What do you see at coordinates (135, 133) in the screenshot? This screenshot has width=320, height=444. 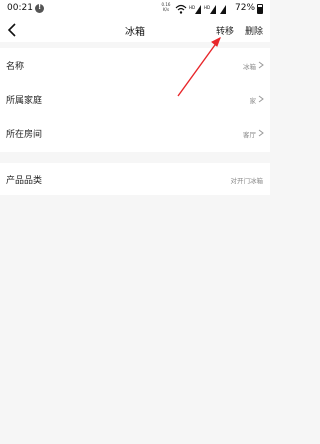 I see `room-row: 所在房间 客厅` at bounding box center [135, 133].